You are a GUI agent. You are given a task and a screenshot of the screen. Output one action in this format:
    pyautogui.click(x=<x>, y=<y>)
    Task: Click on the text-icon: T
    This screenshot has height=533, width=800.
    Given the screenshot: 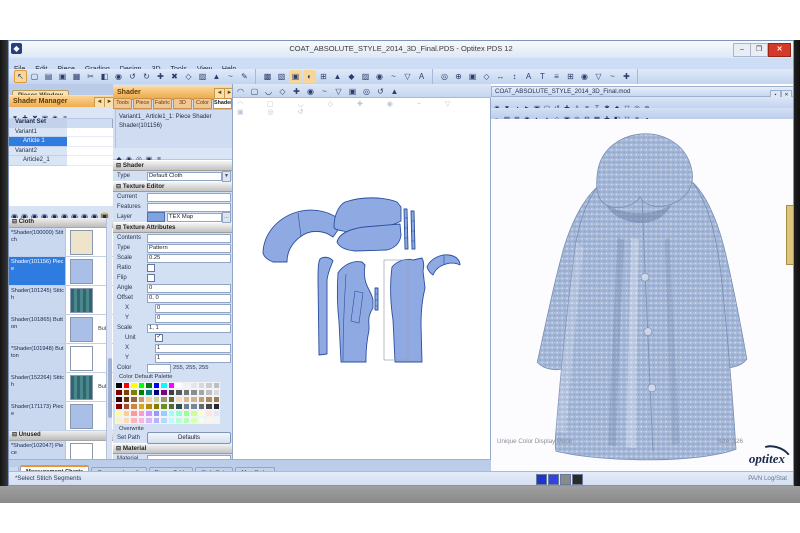 What is the action you would take?
    pyautogui.click(x=542, y=76)
    